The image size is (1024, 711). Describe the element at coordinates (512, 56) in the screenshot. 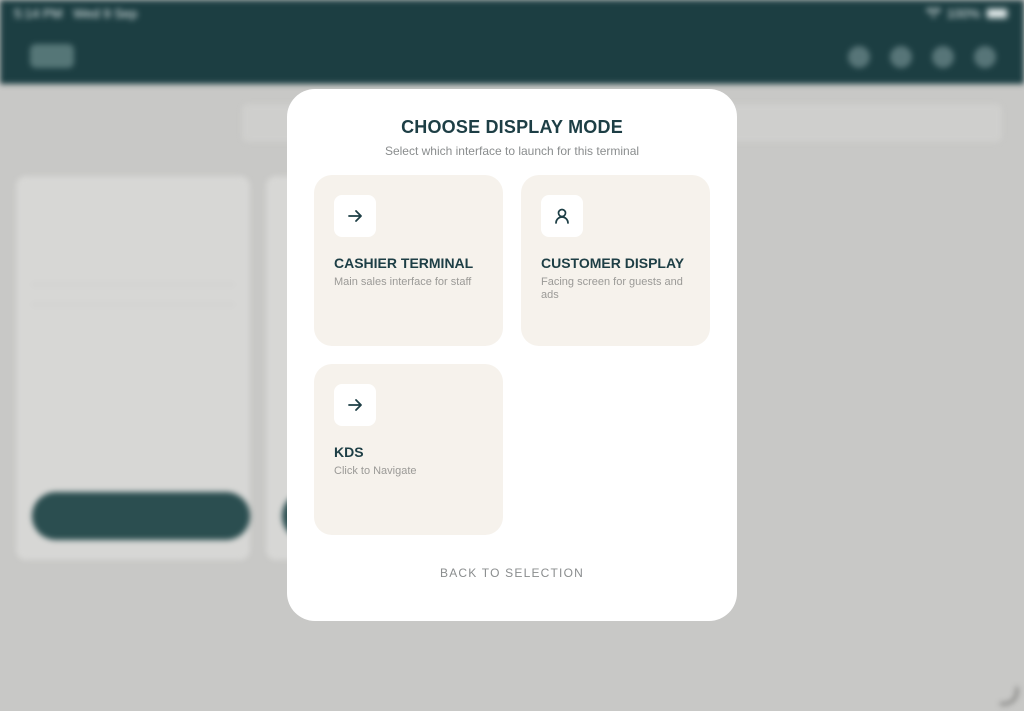

I see `app-header` at that location.